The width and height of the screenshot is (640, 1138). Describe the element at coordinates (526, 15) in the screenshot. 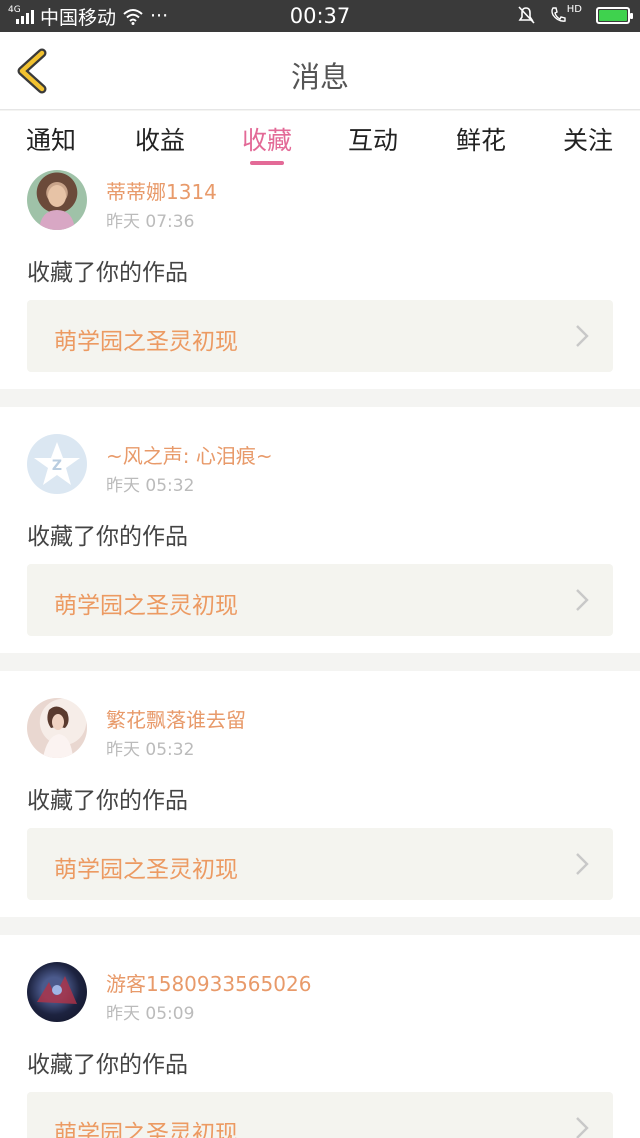

I see `mute-bell-icon` at that location.